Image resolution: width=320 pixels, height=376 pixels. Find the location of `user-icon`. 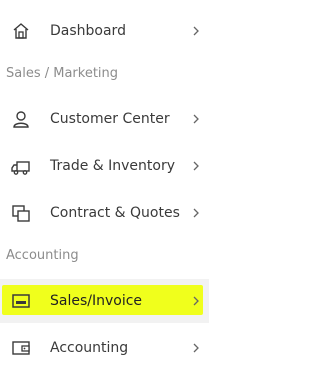

user-icon is located at coordinates (21, 119).